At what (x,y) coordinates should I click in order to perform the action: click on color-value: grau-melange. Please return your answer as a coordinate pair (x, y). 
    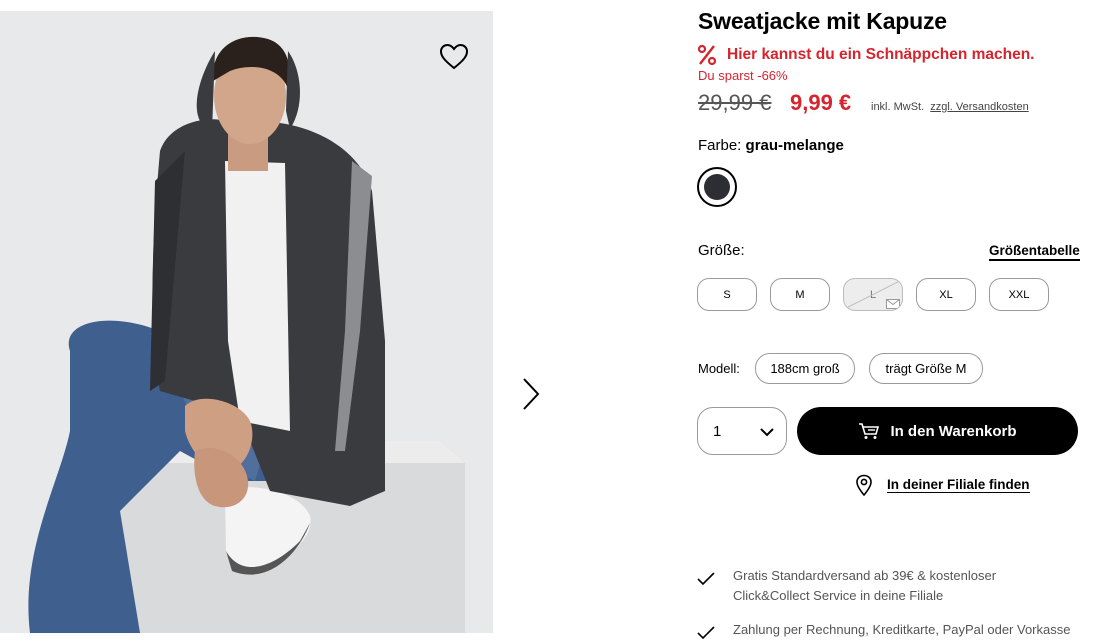
    Looking at the image, I should click on (794, 145).